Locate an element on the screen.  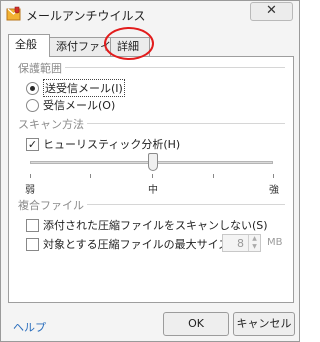
close-button: ✕ is located at coordinates (271, 11).